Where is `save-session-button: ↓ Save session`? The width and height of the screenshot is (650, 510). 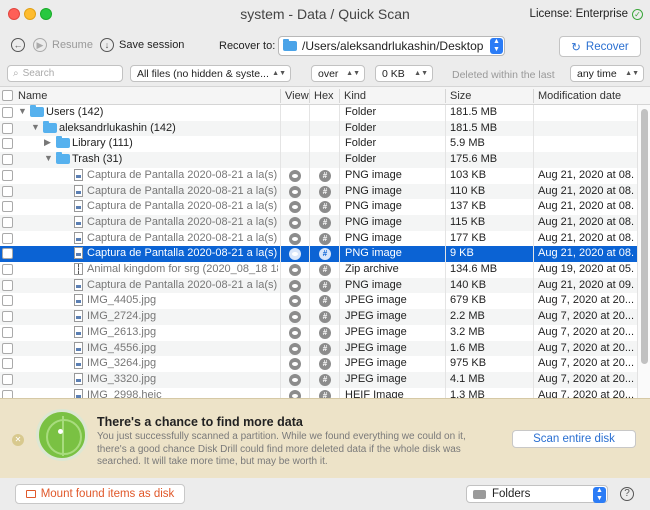 save-session-button: ↓ Save session is located at coordinates (142, 45).